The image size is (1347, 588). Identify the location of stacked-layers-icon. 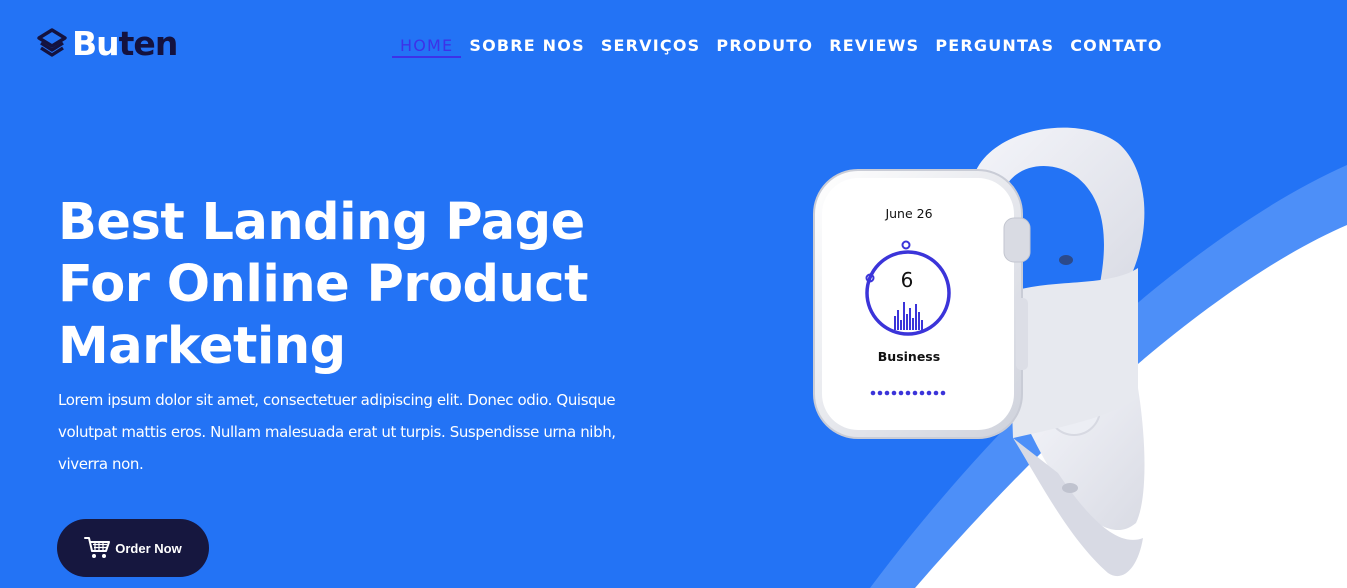
(52, 42).